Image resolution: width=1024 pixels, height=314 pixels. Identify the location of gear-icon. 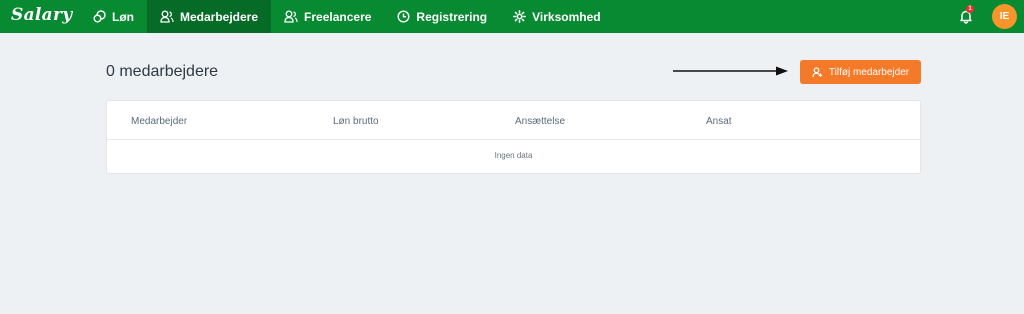
(520, 16).